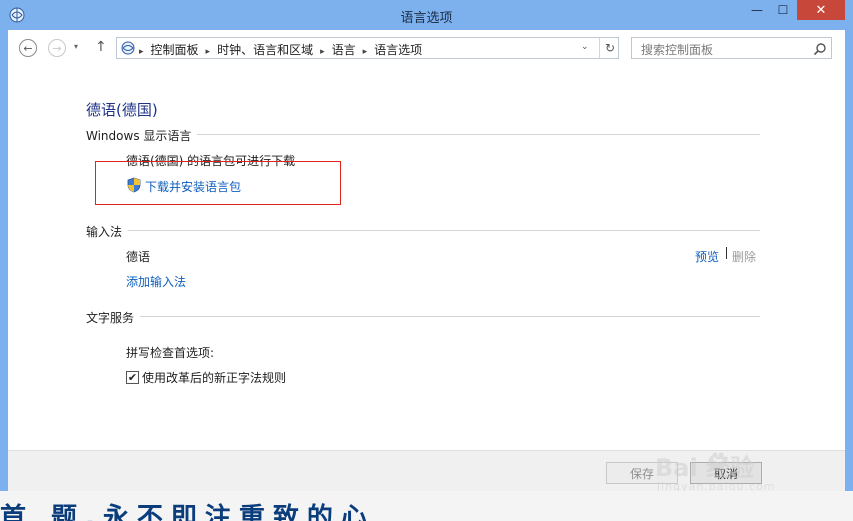 The image size is (853, 521). Describe the element at coordinates (757, 10) in the screenshot. I see `minimize-button: —` at that location.